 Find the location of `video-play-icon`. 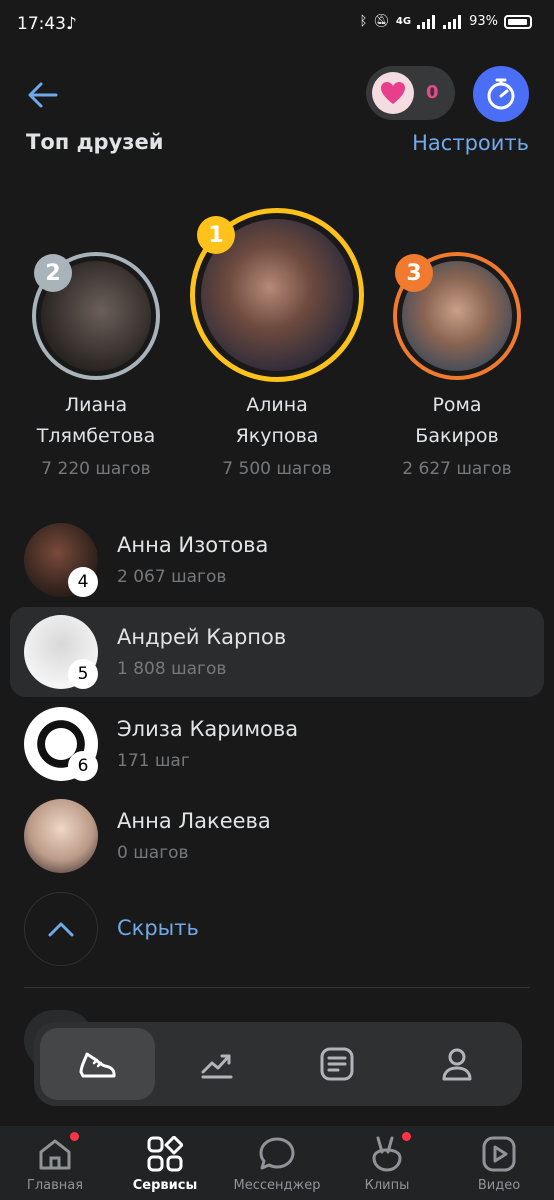

video-play-icon is located at coordinates (499, 1154).